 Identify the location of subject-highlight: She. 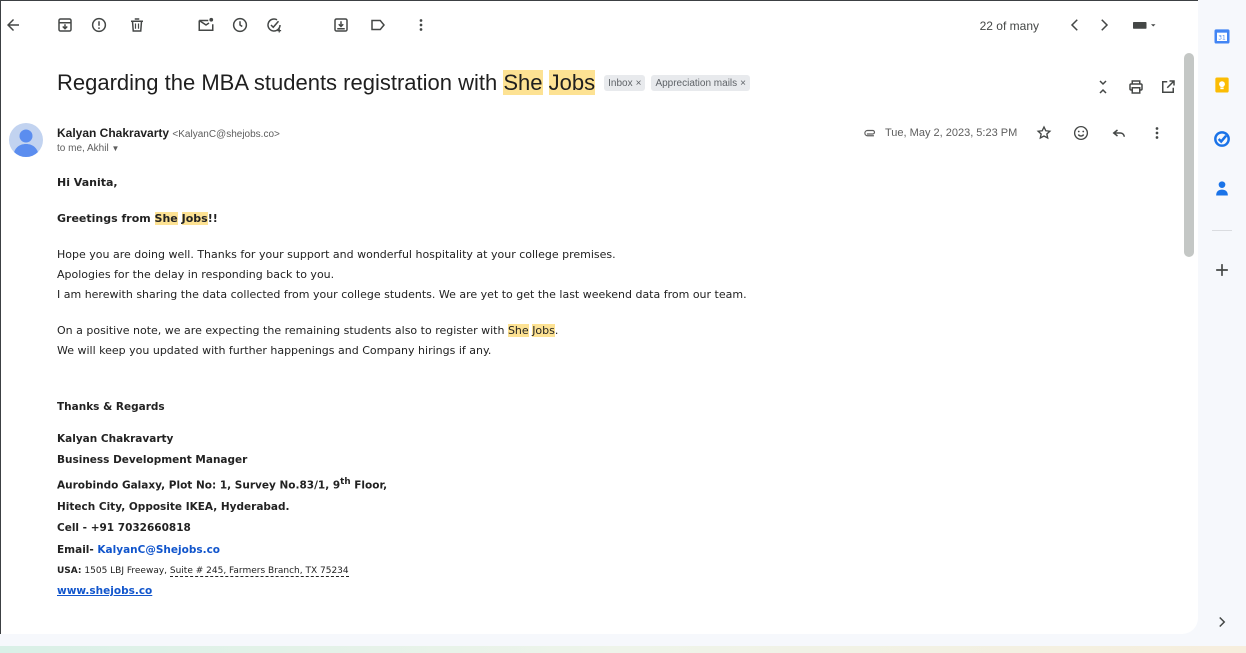
(523, 82).